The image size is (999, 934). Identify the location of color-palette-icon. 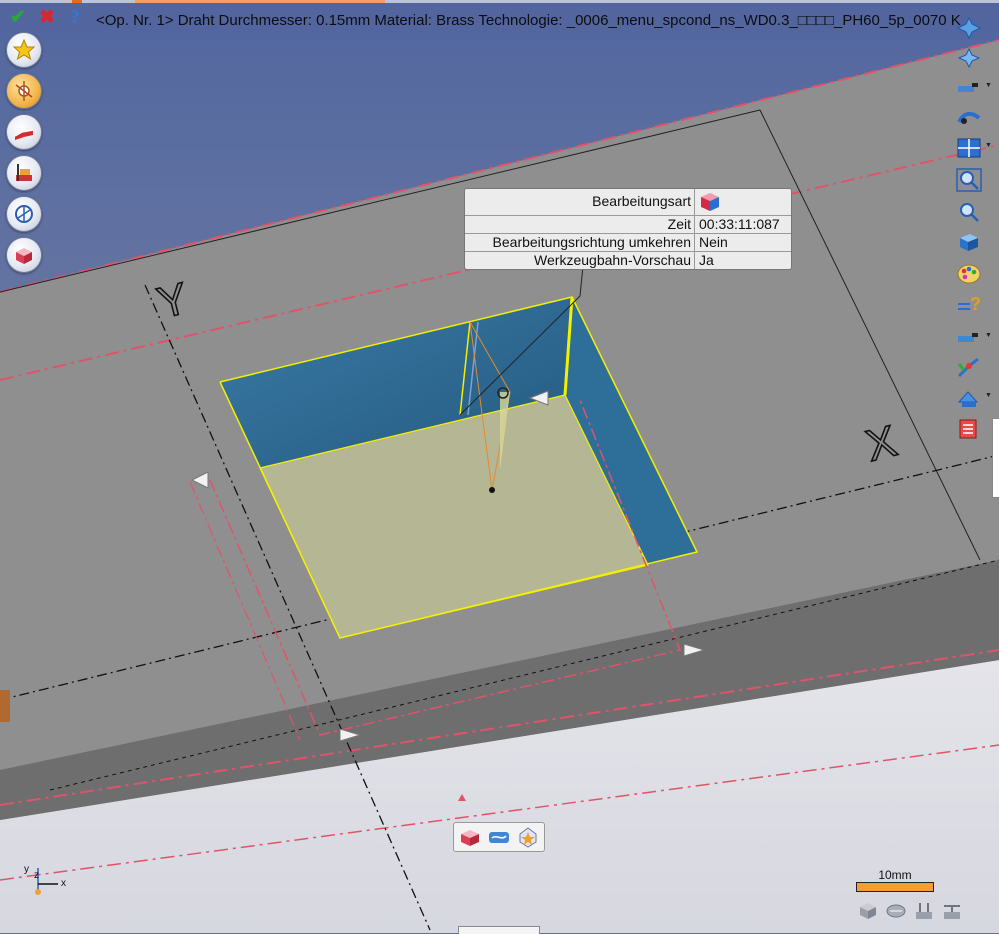
(969, 274).